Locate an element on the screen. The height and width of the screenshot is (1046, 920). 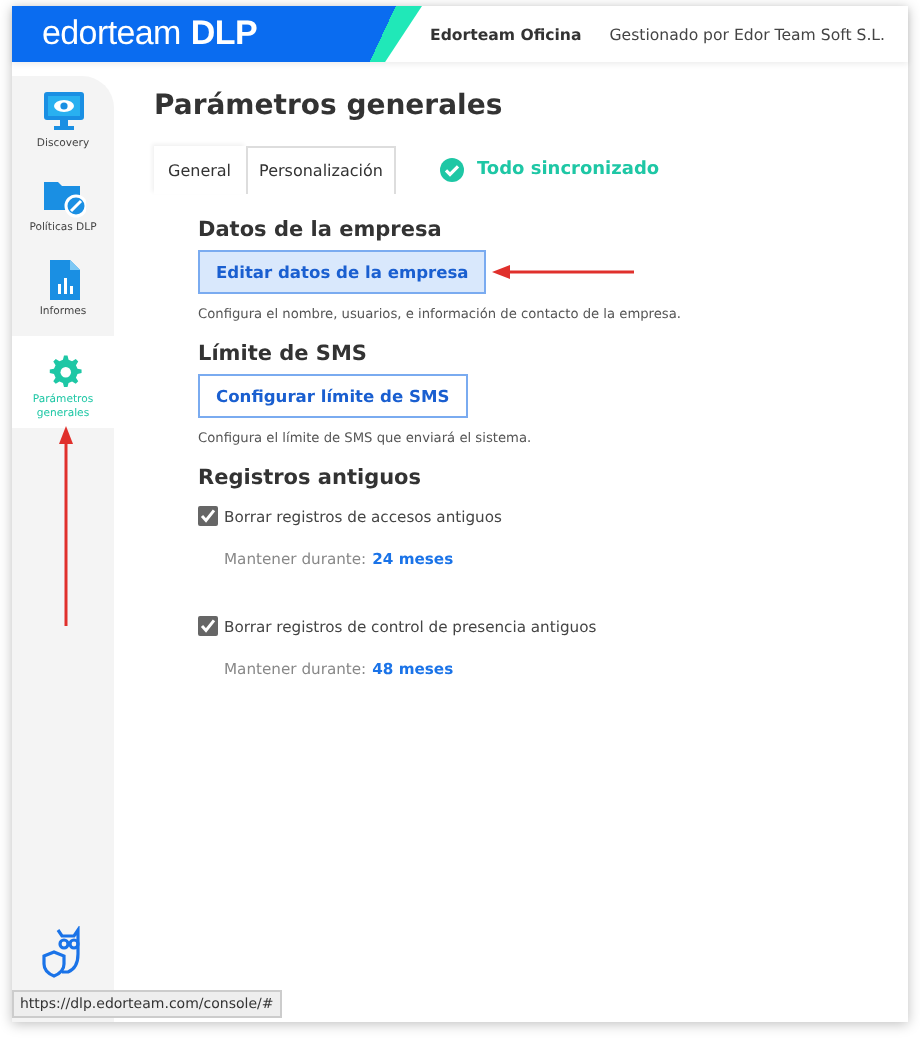
section-heading: Registros antiguos is located at coordinates (311, 478).